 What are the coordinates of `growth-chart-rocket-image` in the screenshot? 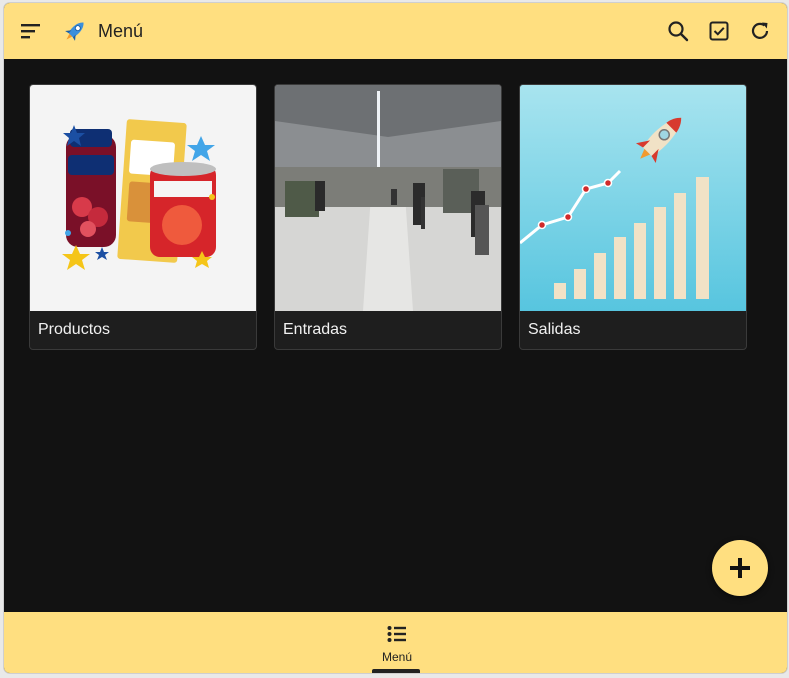 It's located at (633, 198).